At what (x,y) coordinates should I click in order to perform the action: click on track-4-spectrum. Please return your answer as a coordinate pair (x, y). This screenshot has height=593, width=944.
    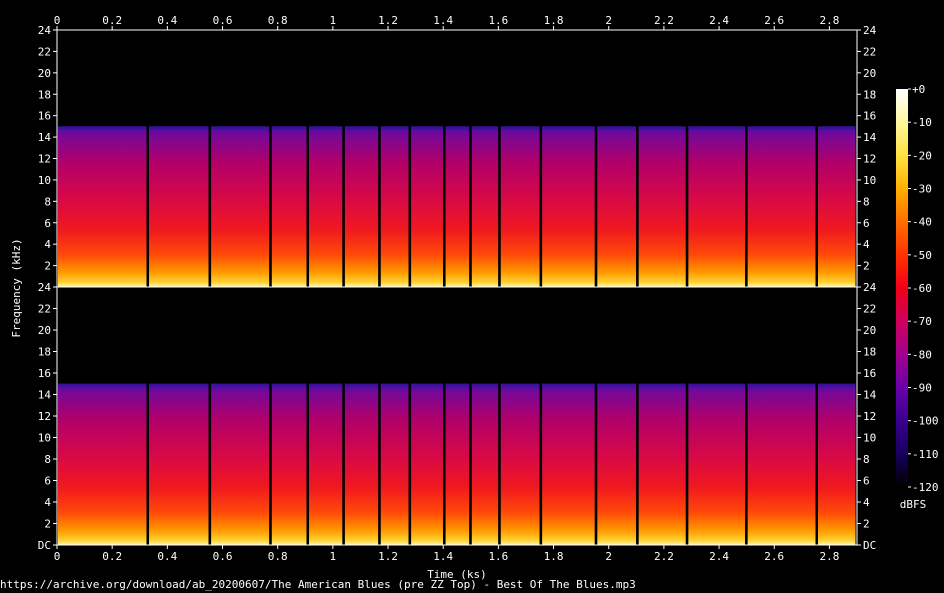
    Looking at the image, I should click on (289, 464).